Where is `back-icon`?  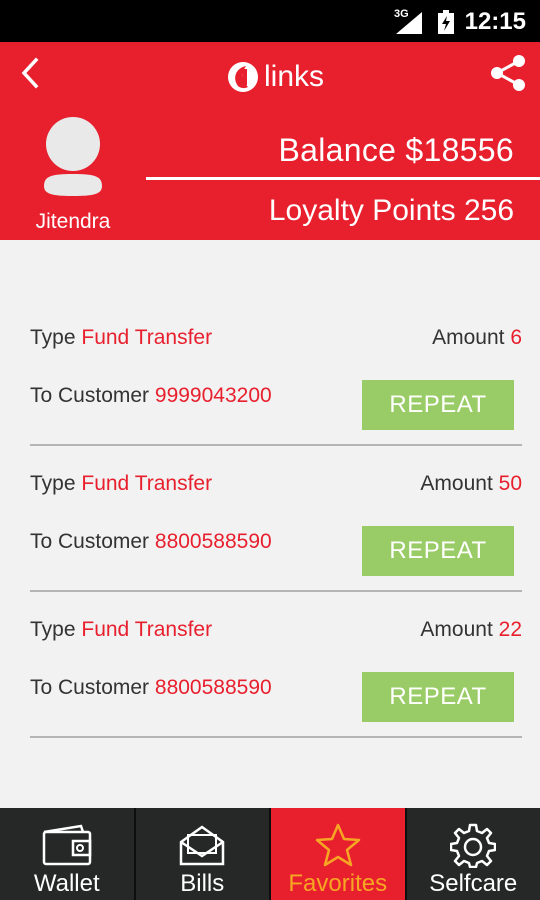 back-icon is located at coordinates (31, 73).